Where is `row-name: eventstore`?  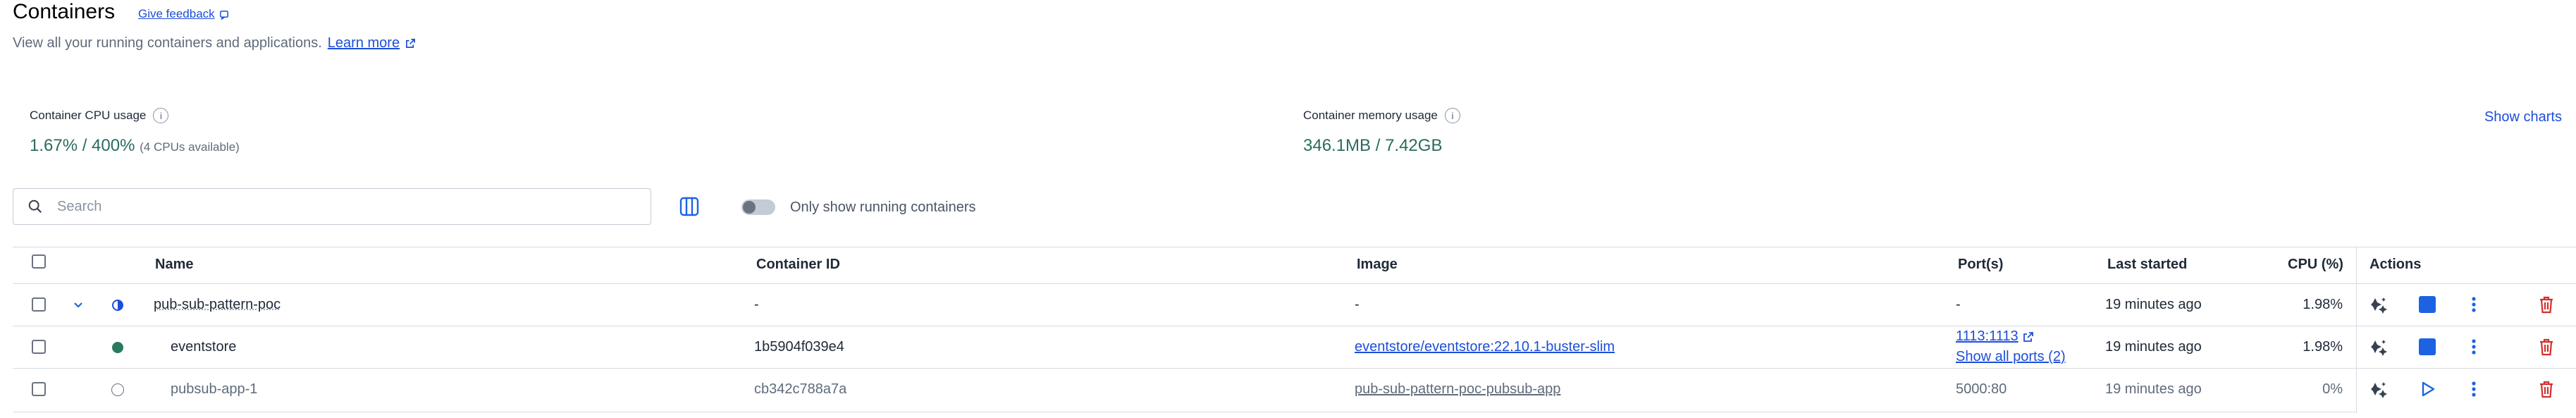
row-name: eventstore is located at coordinates (203, 347).